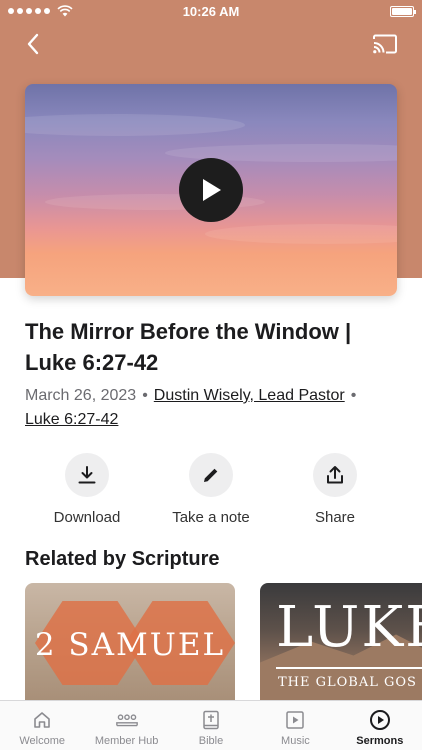  I want to click on related-card-luke: LUKE THE GLOBAL GOS, so click(341, 642).